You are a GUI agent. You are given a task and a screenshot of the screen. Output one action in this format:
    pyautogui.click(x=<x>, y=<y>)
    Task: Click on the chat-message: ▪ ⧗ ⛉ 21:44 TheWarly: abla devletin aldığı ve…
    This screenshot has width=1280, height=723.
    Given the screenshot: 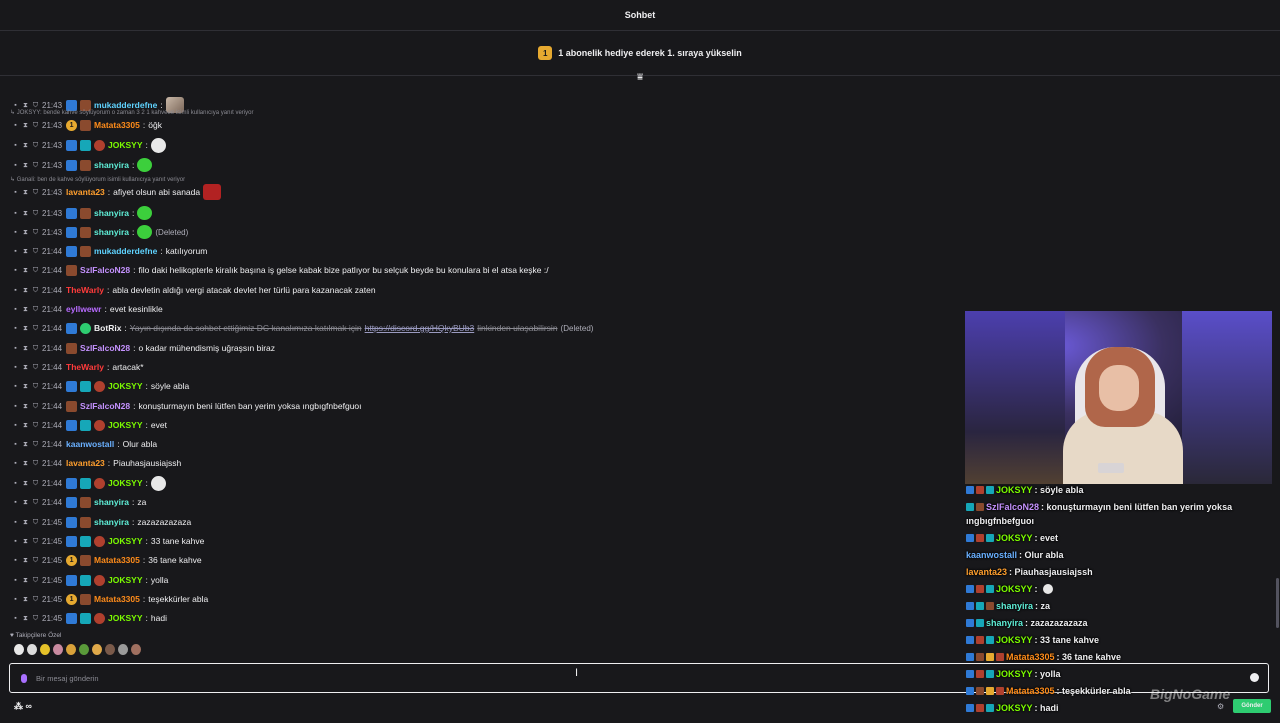 What is the action you would take?
    pyautogui.click(x=193, y=290)
    